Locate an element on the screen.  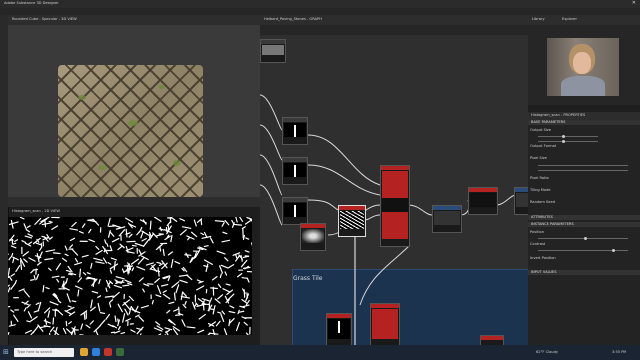
tab-explorer: Explorer is located at coordinates (569, 19).